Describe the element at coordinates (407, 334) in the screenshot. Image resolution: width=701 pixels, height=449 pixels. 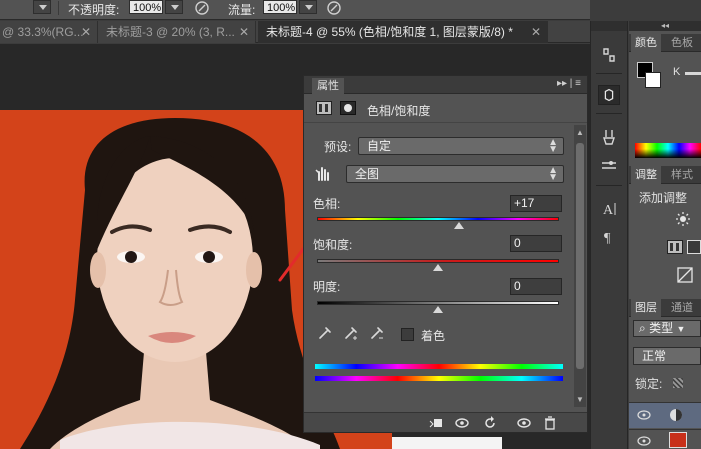
I see `colorize-checkbox` at that location.